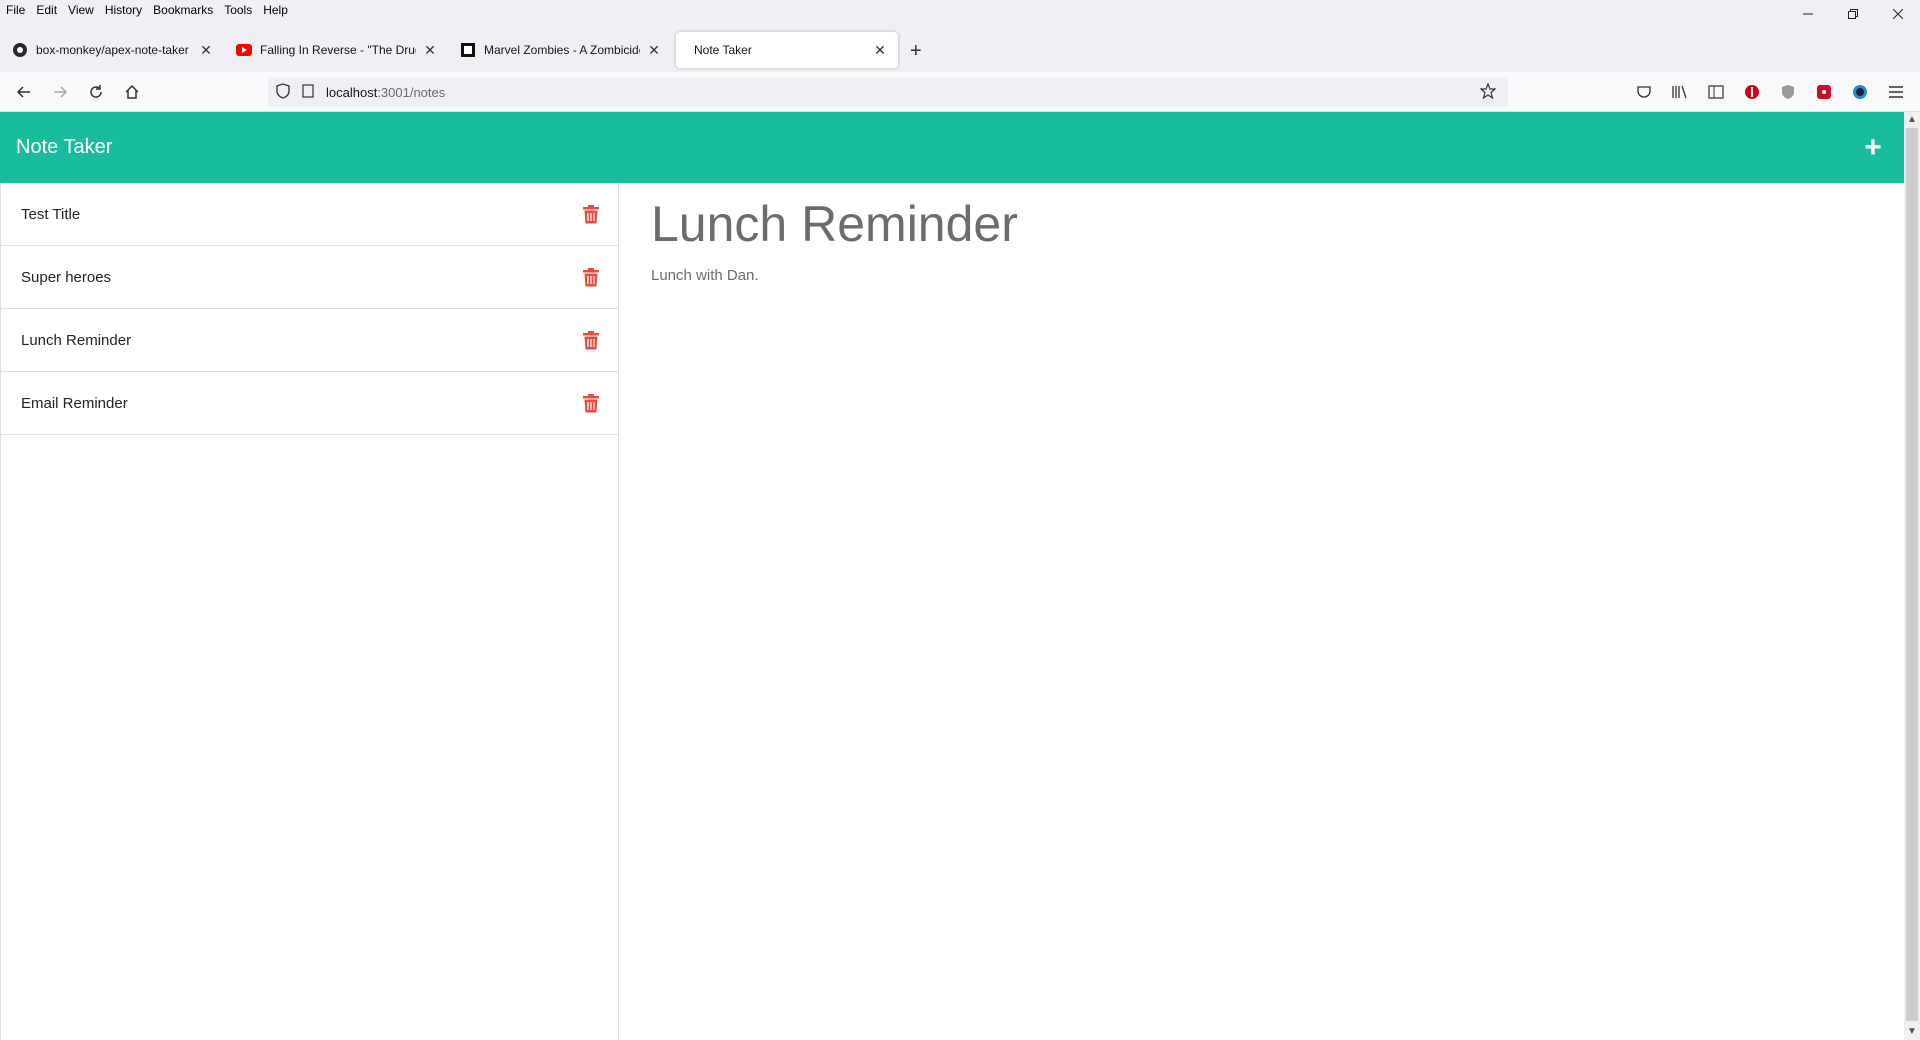 This screenshot has height=1040, width=1920. What do you see at coordinates (20, 50) in the screenshot?
I see `github-icon` at bounding box center [20, 50].